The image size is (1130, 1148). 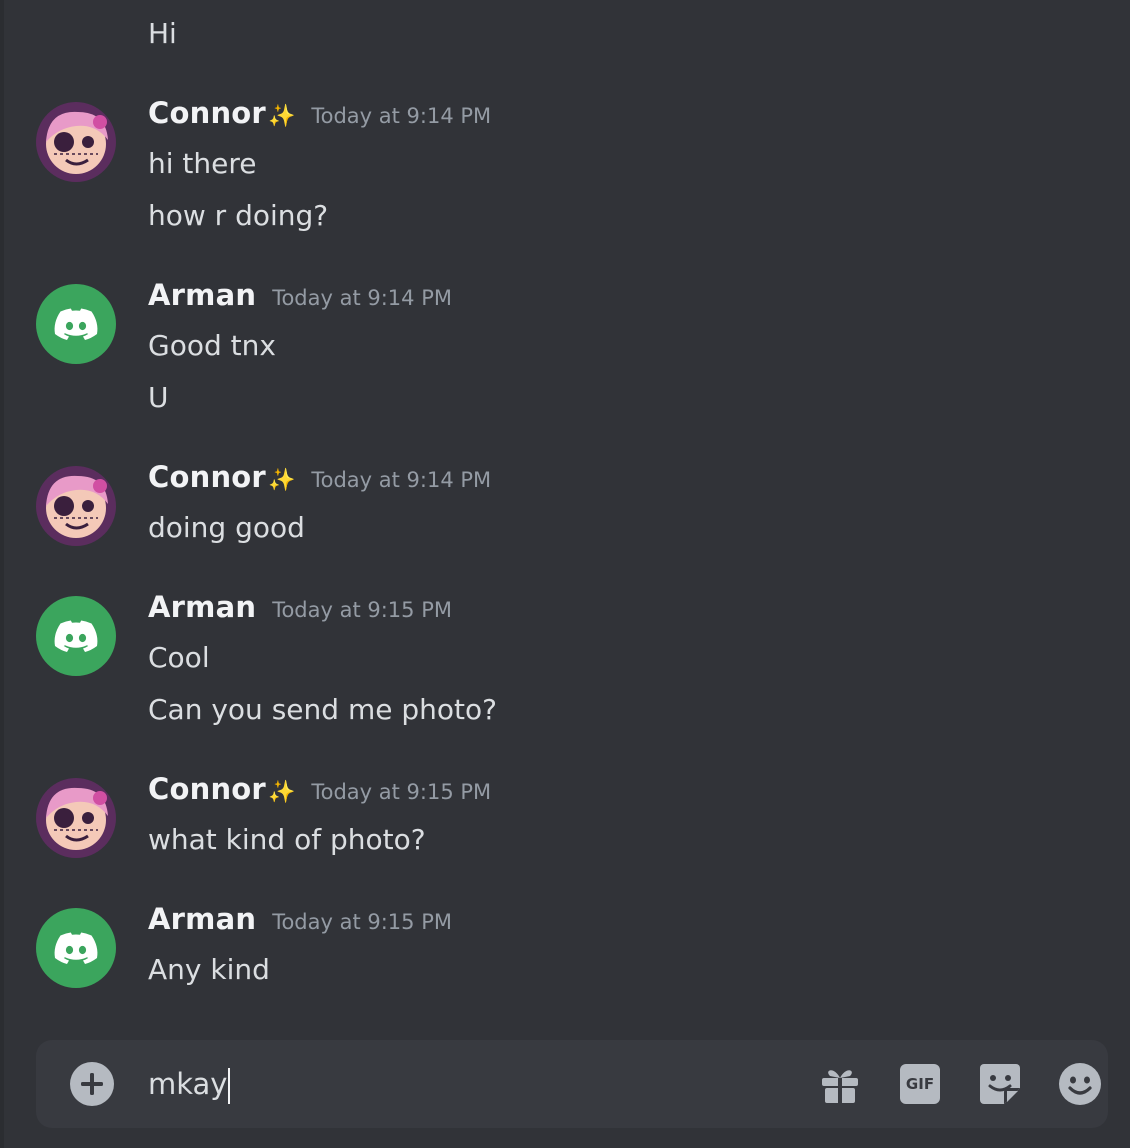 I want to click on message-text: Good tnx, so click(x=212, y=345).